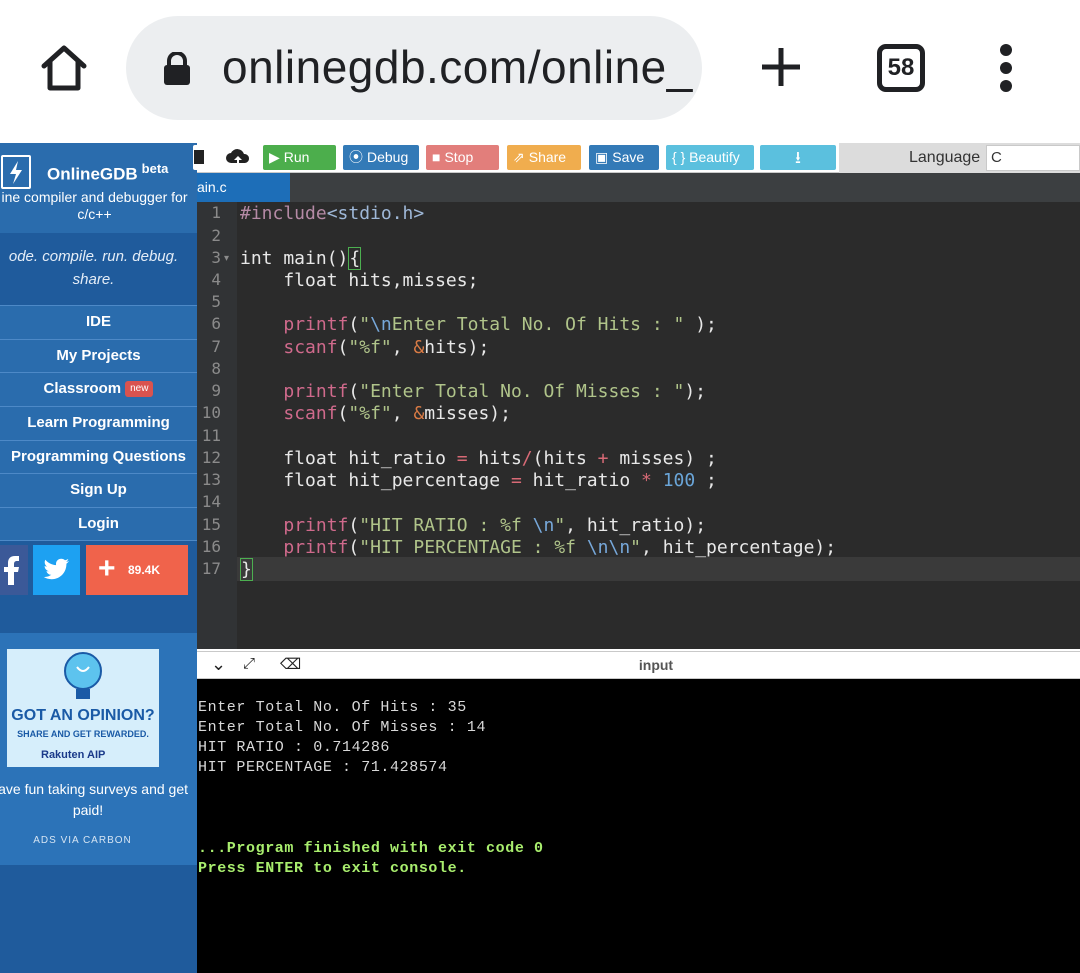 This screenshot has width=1080, height=973. What do you see at coordinates (781, 67) in the screenshot?
I see `new-tab-icon` at bounding box center [781, 67].